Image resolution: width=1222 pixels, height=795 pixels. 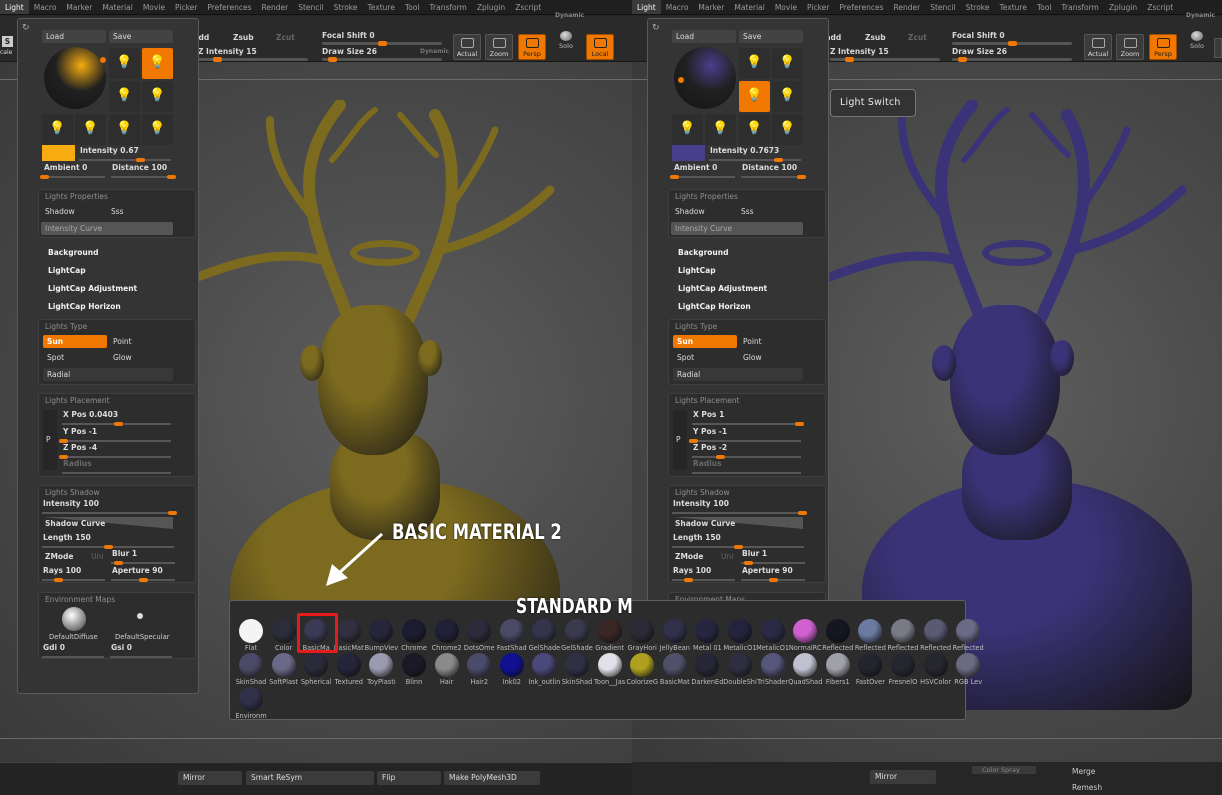 I want to click on ambient-slider: Ambient 0, so click(x=704, y=171).